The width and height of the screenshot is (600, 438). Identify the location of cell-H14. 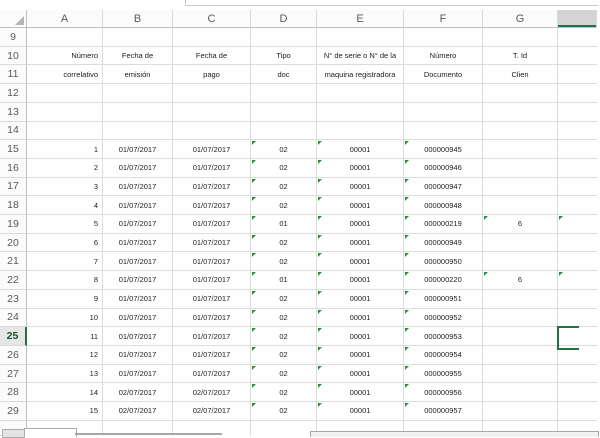
(577, 131).